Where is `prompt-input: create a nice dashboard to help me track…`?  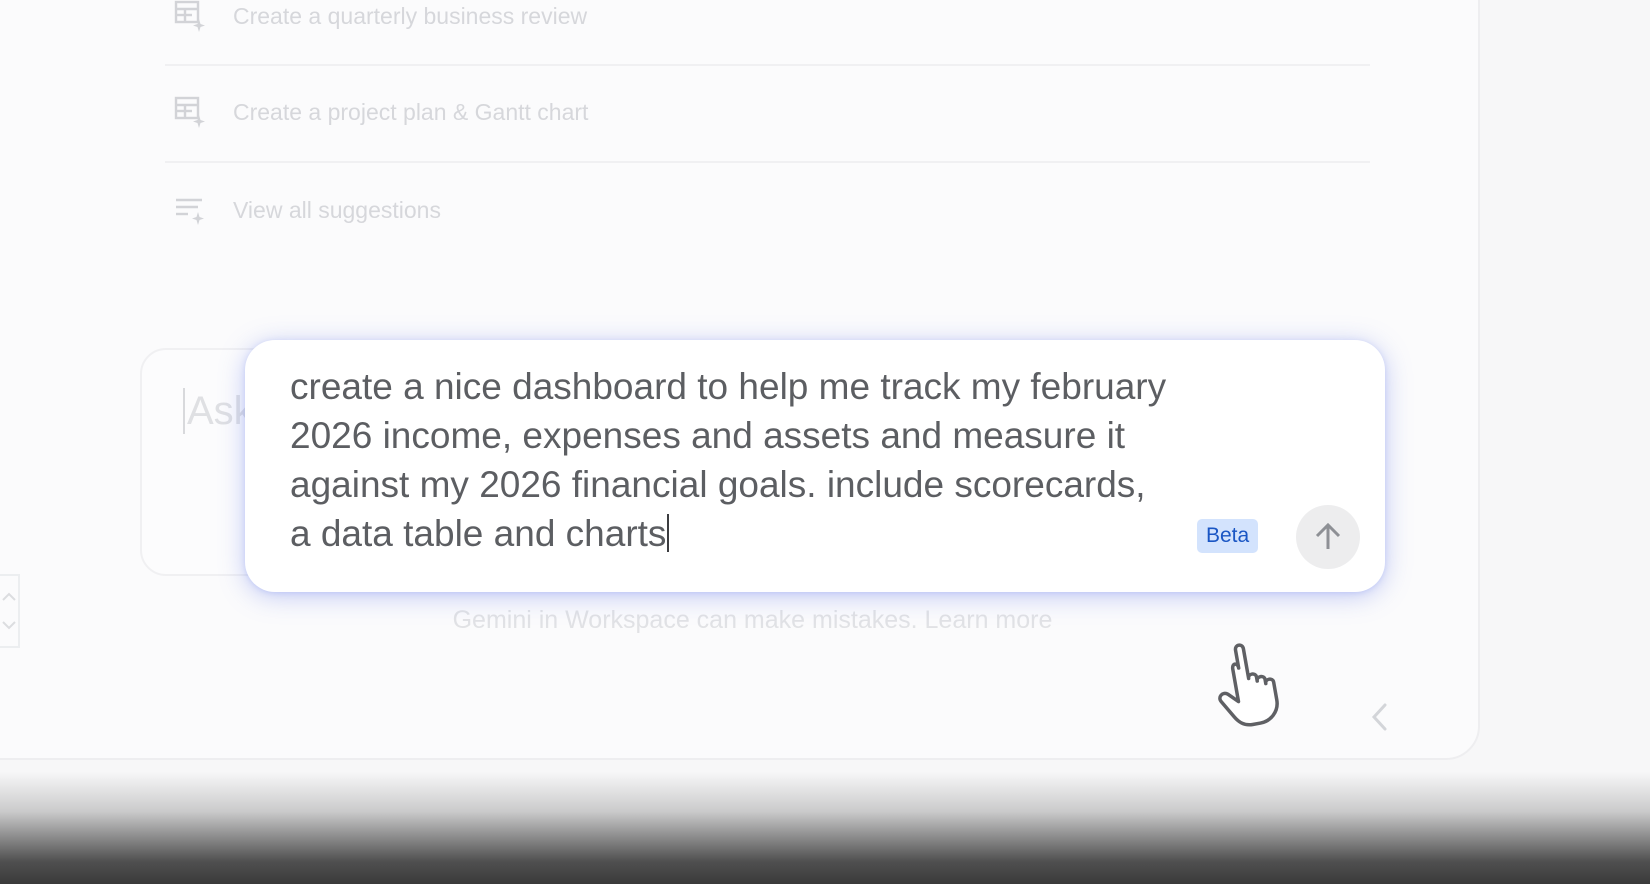 prompt-input: create a nice dashboard to help me track… is located at coordinates (755, 460).